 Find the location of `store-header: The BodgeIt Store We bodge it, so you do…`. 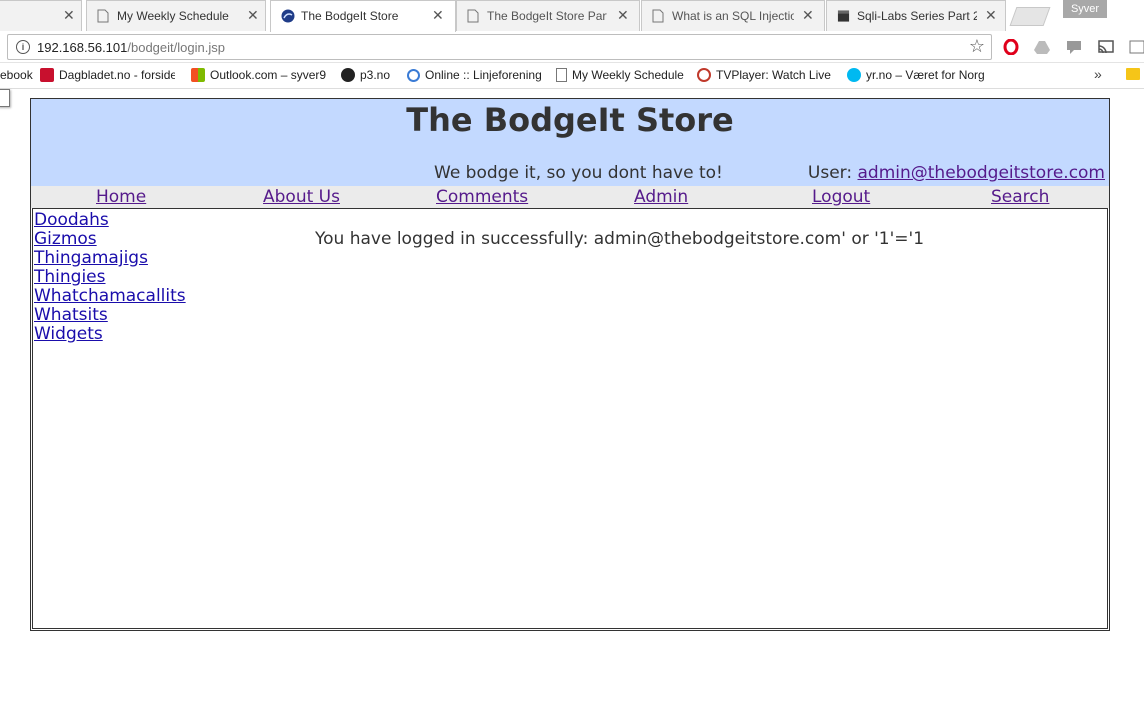

store-header: The BodgeIt Store We bodge it, so you do… is located at coordinates (570, 142).